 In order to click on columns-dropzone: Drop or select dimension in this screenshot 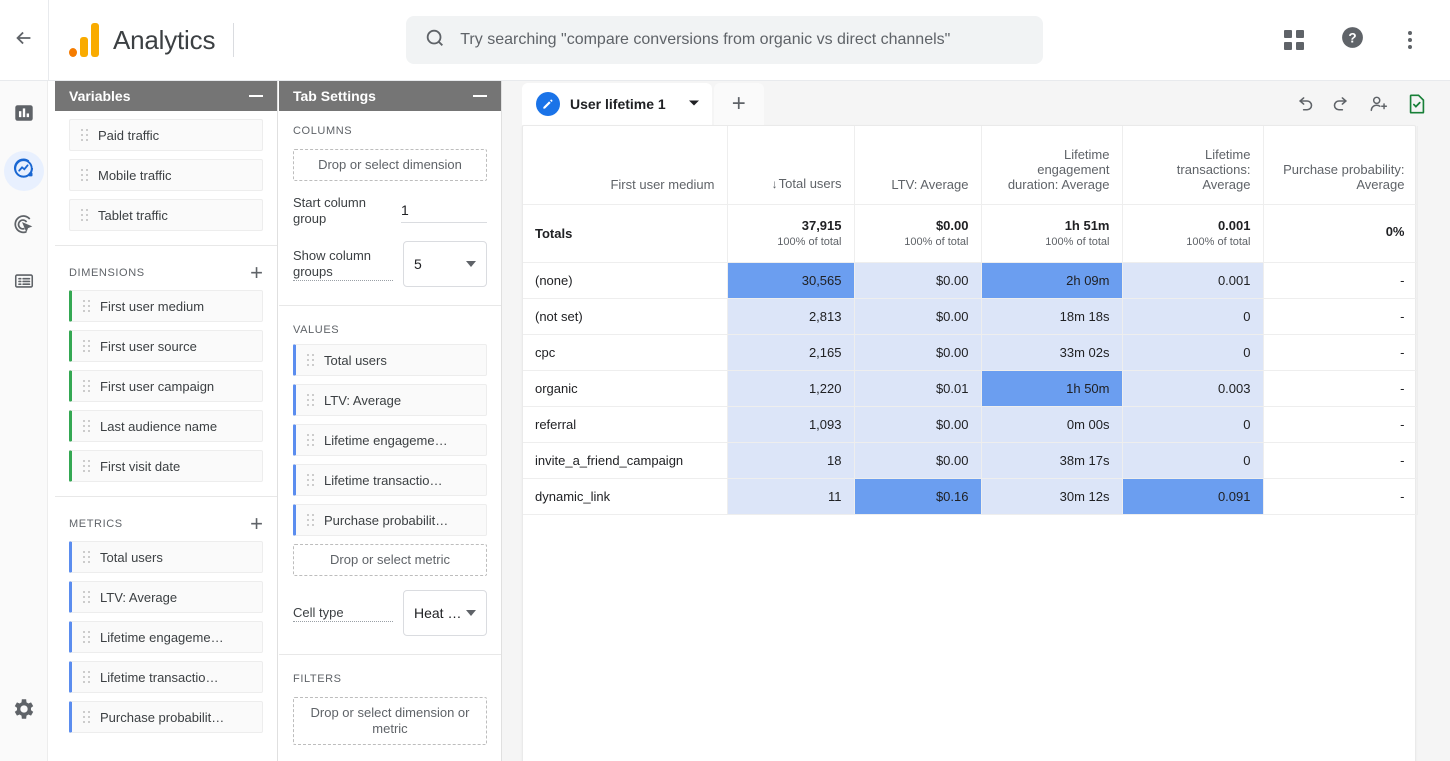, I will do `click(390, 165)`.